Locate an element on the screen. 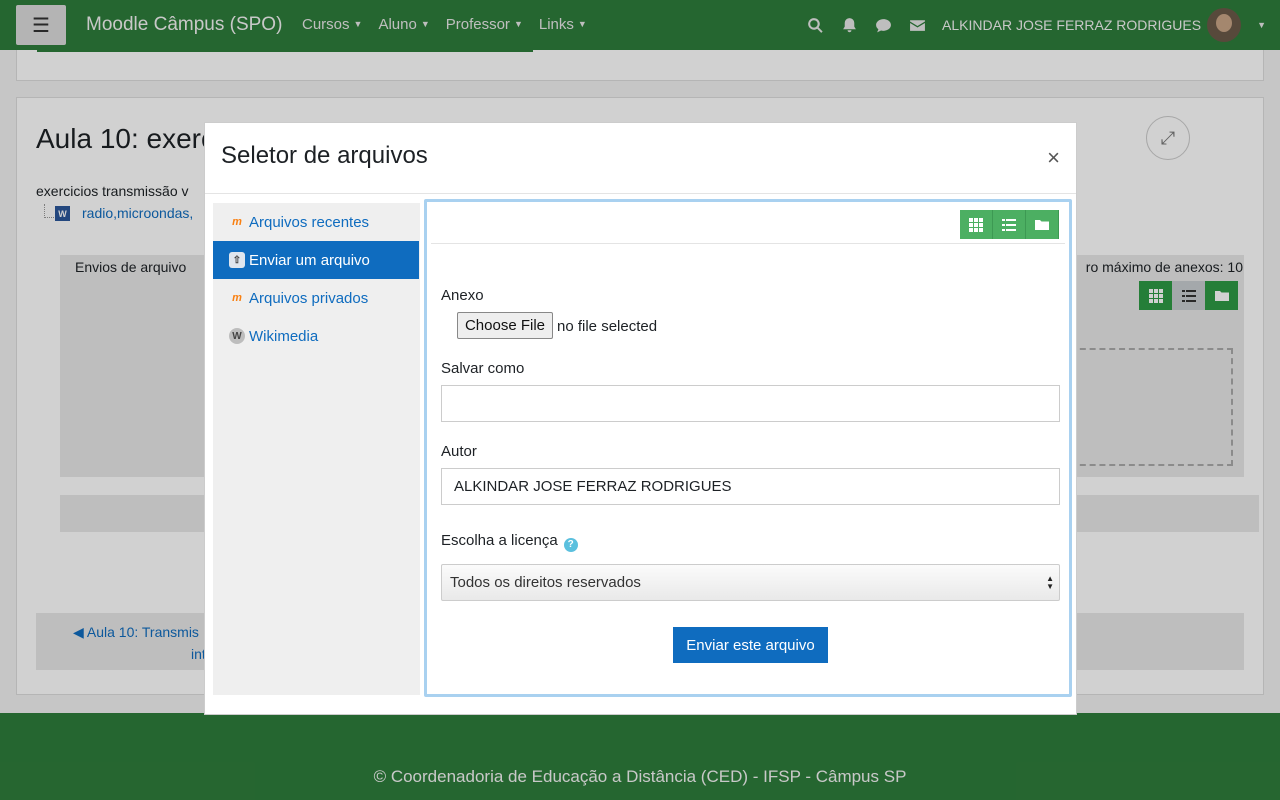 This screenshot has width=1280, height=800. repo-item-upload-file: ⇧ Enviar um arquivo is located at coordinates (316, 260).